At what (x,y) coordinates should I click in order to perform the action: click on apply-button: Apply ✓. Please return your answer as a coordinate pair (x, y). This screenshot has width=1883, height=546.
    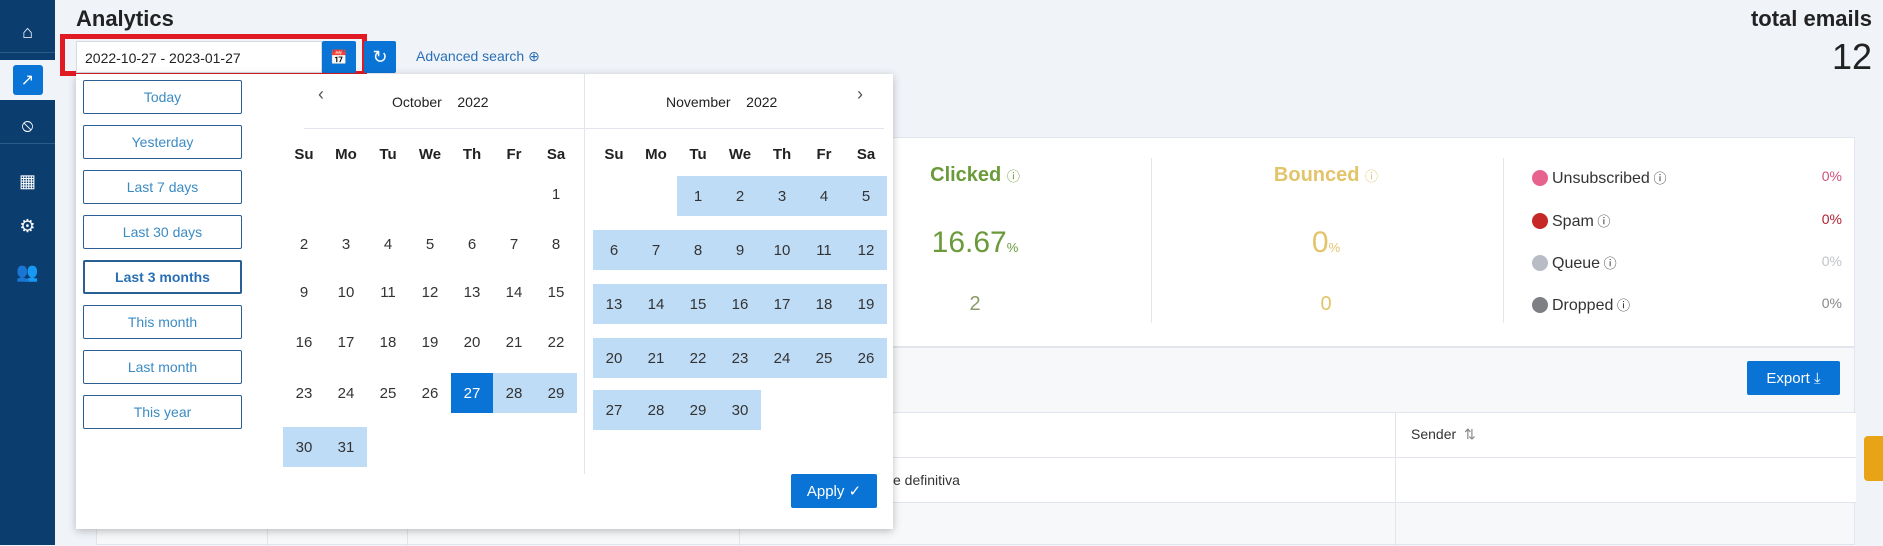
    Looking at the image, I should click on (834, 491).